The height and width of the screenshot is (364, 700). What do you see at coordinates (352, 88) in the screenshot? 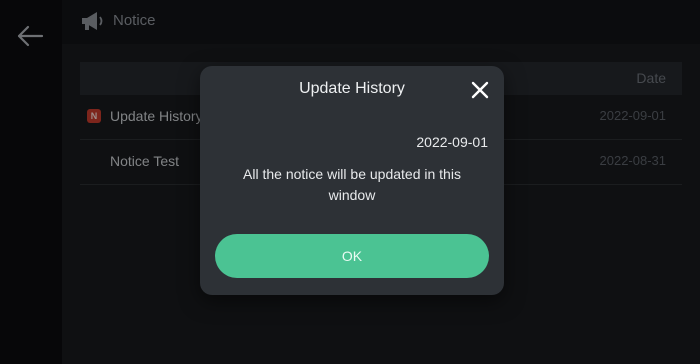
I see `dialog-title: Update History` at bounding box center [352, 88].